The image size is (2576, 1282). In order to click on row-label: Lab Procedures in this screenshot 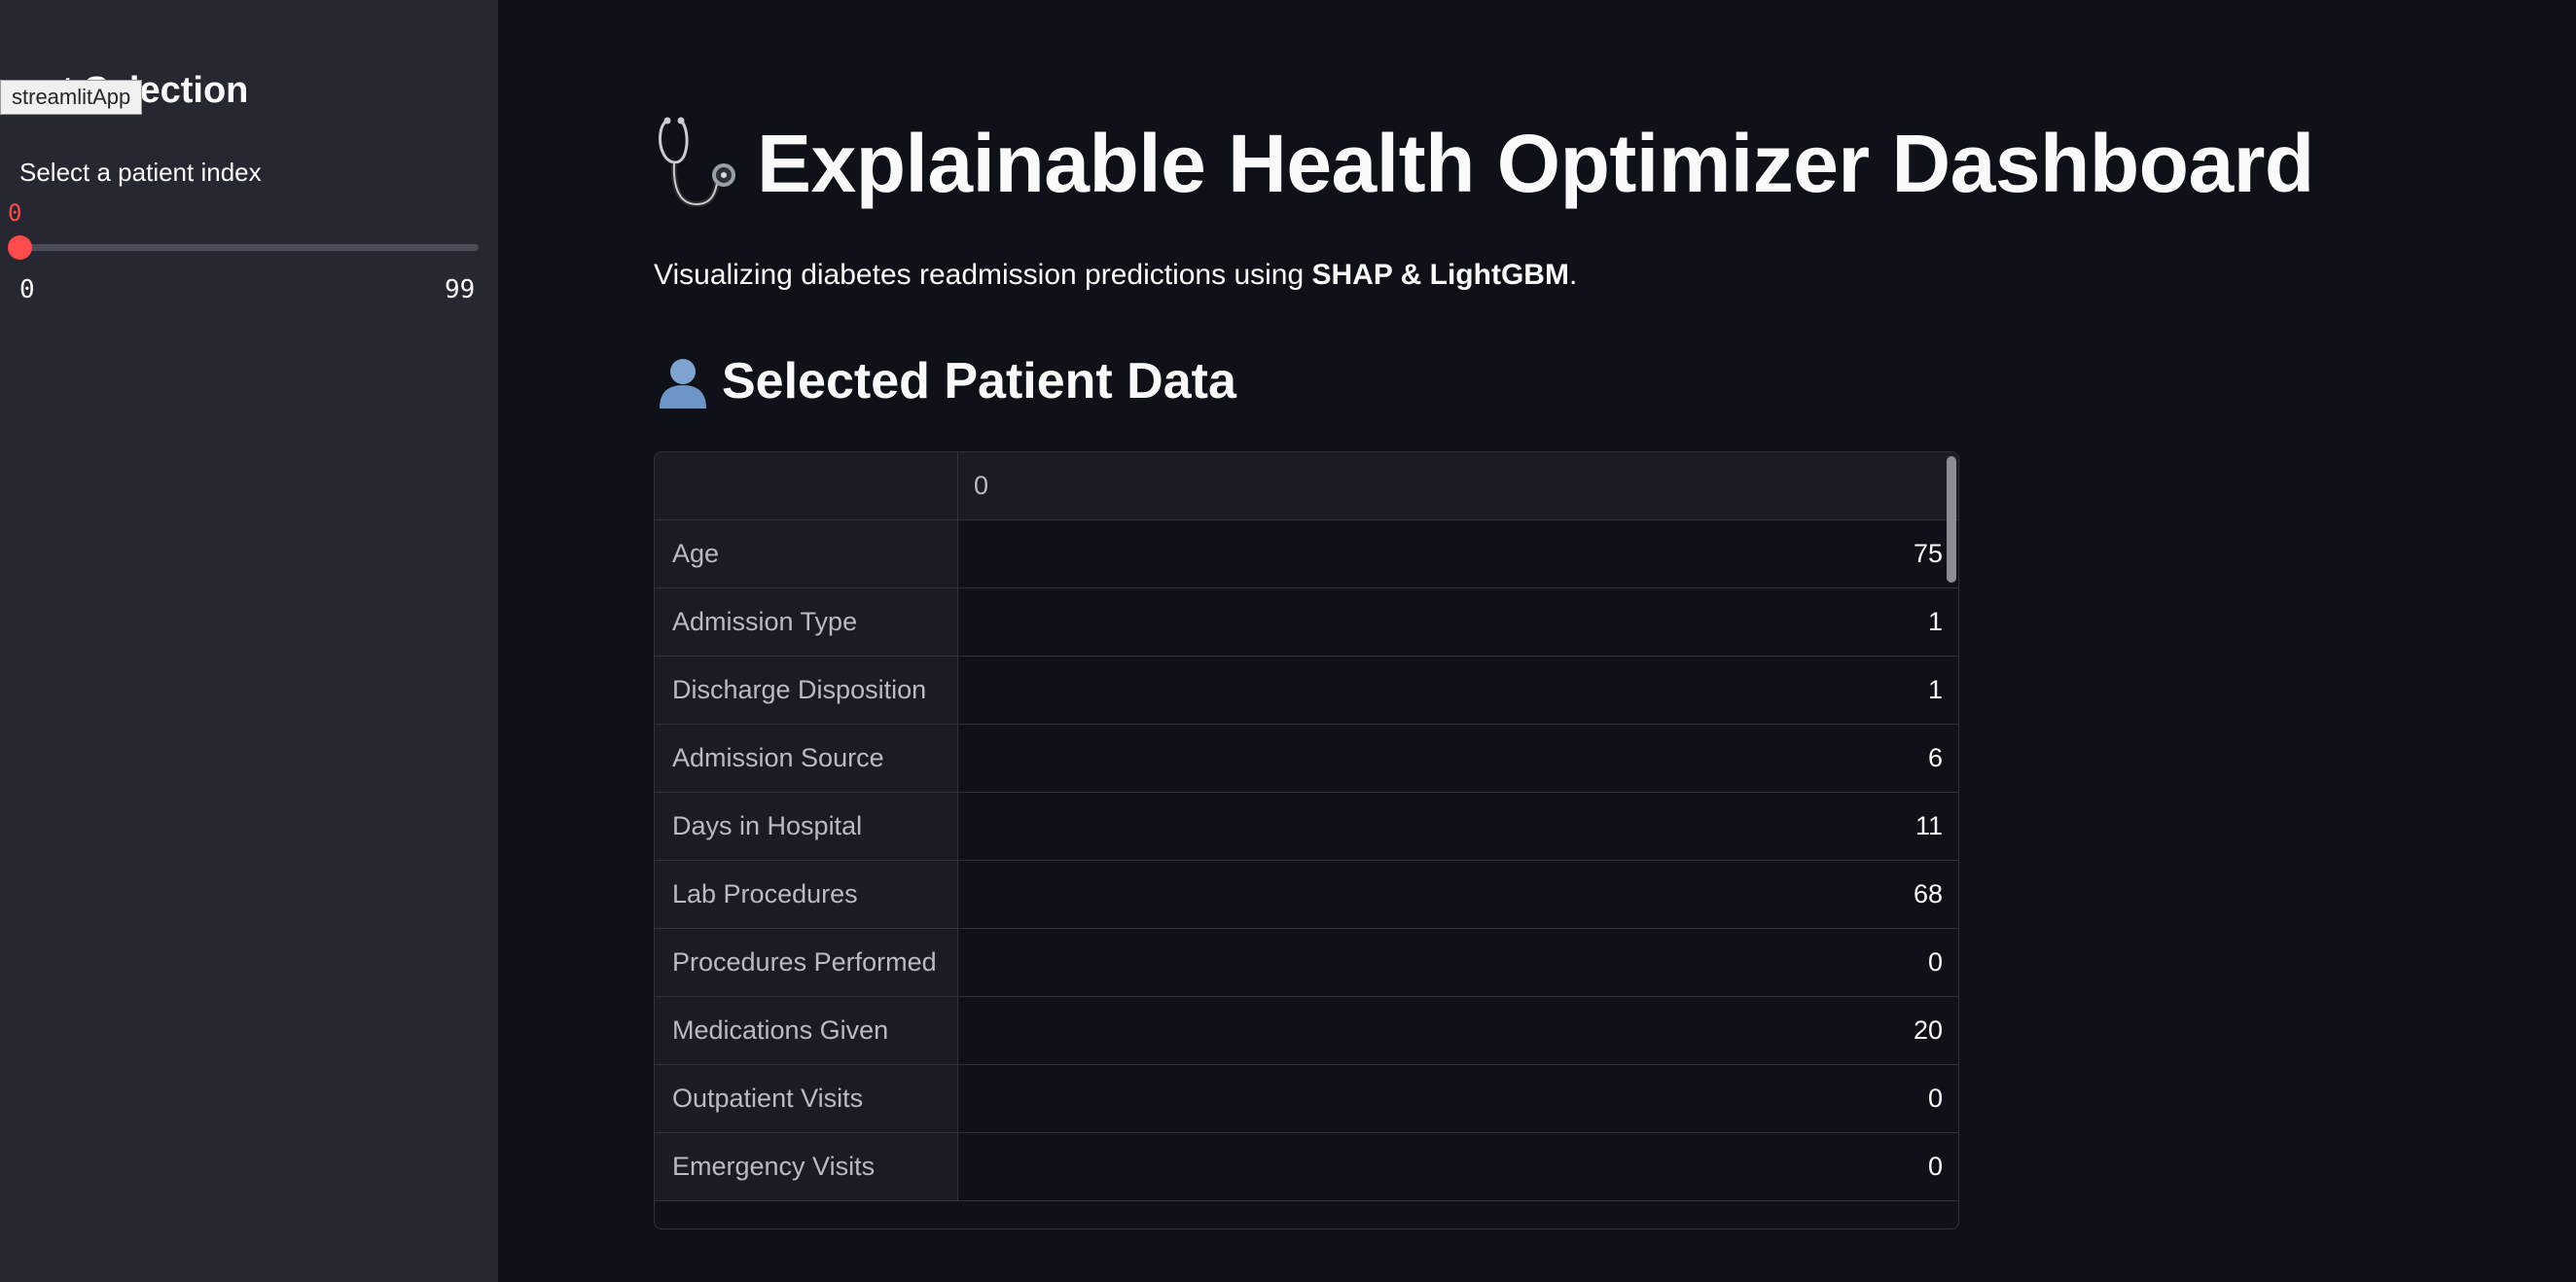, I will do `click(806, 895)`.